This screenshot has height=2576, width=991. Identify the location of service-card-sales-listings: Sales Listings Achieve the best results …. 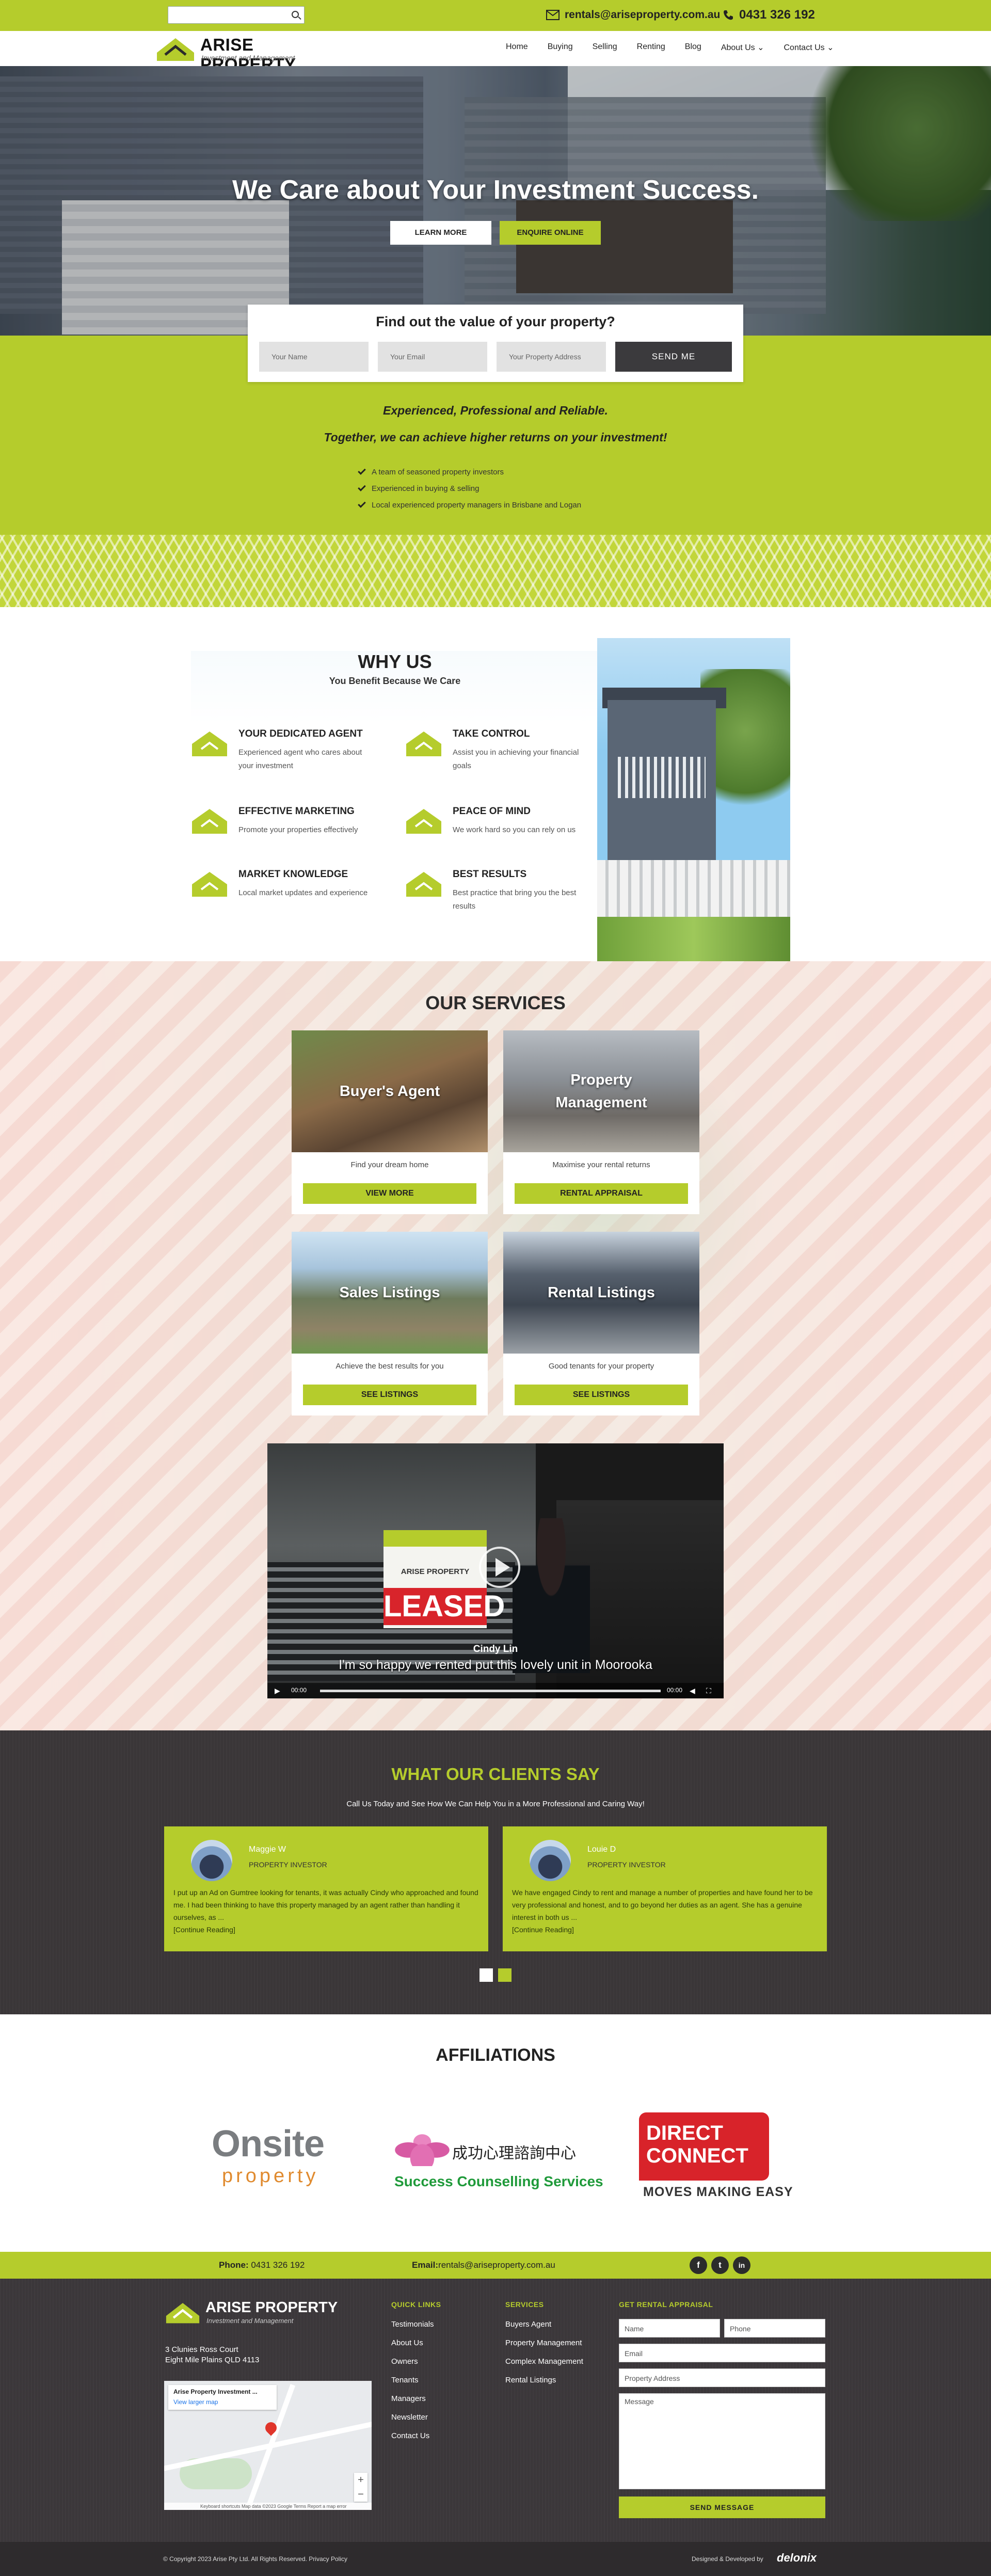
(390, 1324).